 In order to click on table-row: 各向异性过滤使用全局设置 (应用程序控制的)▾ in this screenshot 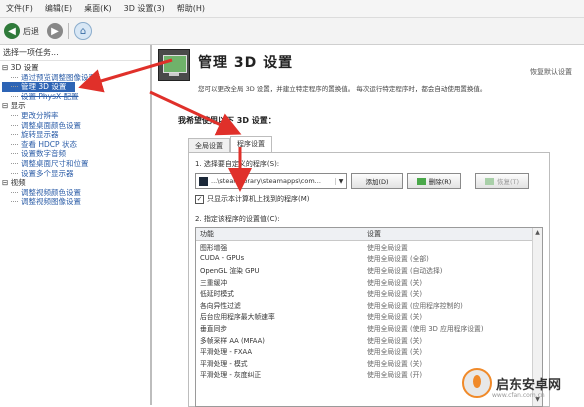, I will do `click(369, 305)`.